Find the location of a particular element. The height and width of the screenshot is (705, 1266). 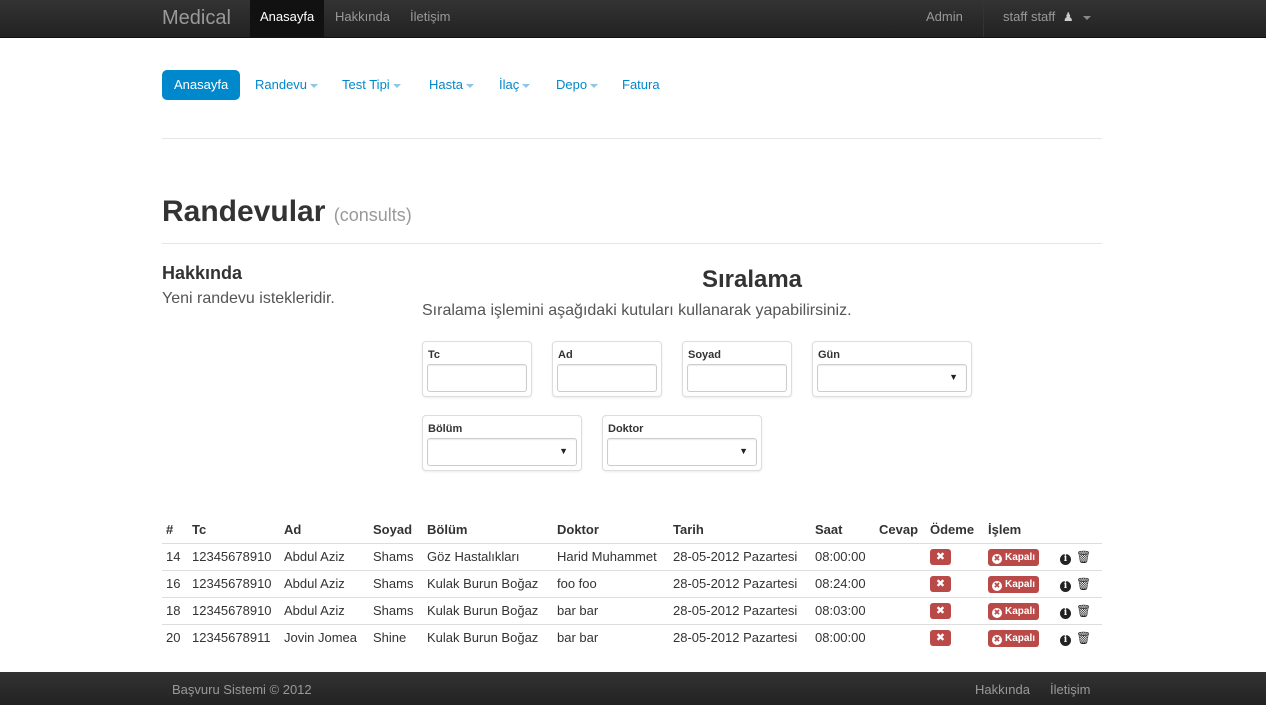

filter-tc: Tc is located at coordinates (477, 369).